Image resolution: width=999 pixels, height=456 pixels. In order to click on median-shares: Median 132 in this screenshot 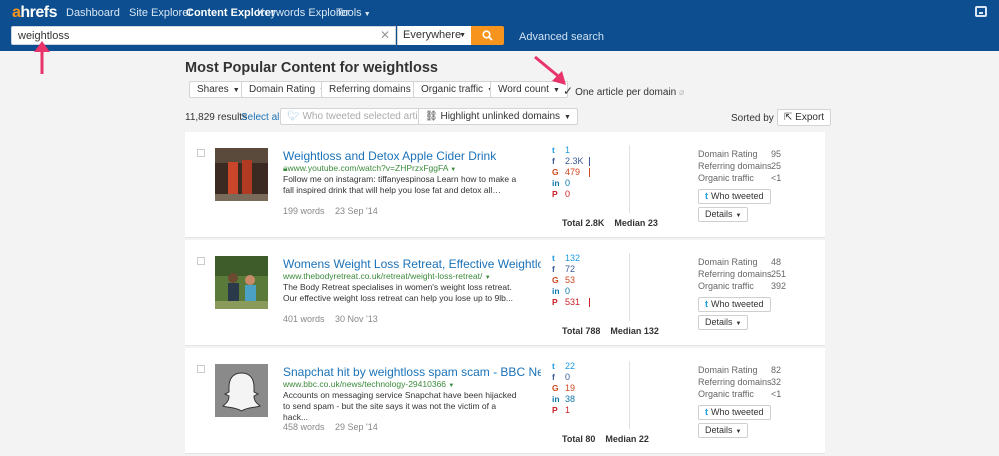, I will do `click(634, 331)`.